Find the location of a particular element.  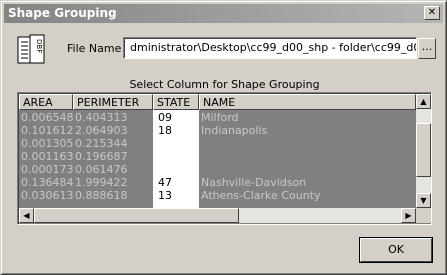

table-row: 0.101612 2.064903 18 Indianapolis is located at coordinates (217, 130).